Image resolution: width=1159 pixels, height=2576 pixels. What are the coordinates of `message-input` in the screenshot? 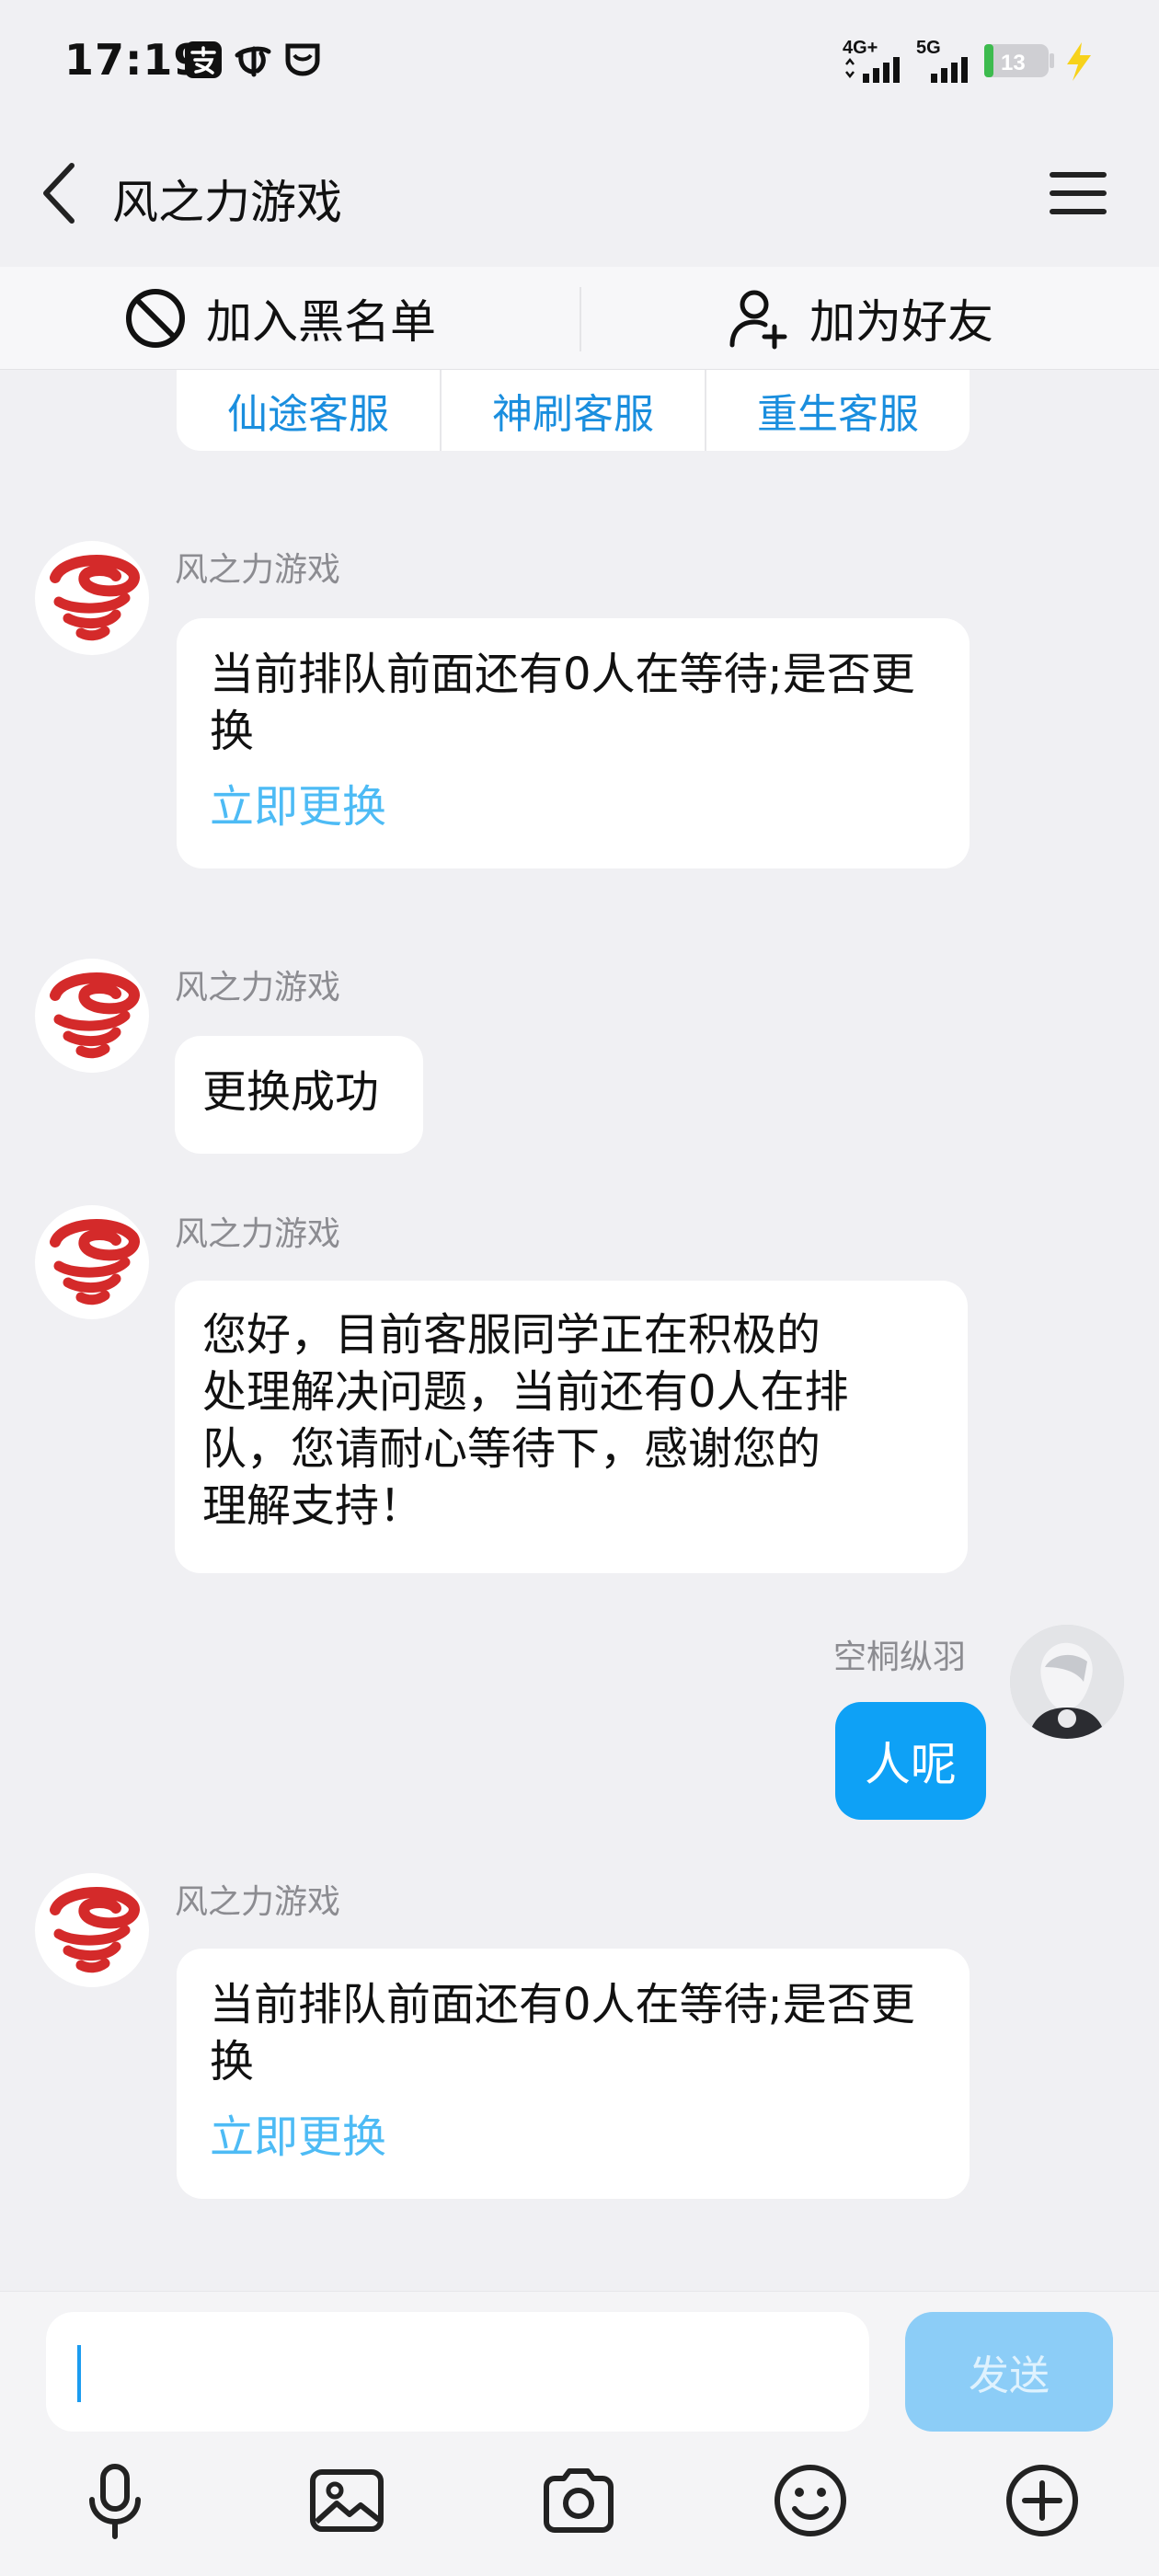 It's located at (457, 2372).